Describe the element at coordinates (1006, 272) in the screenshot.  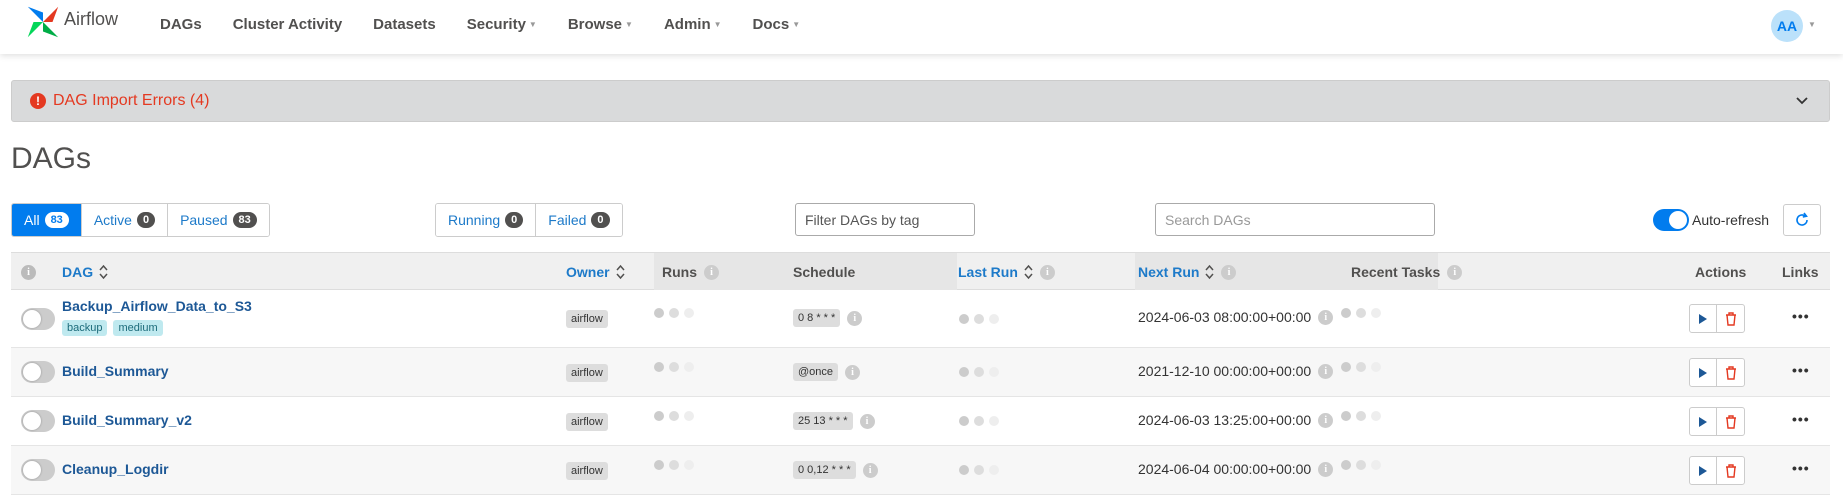
I see `col-last-run: Last Run i` at that location.